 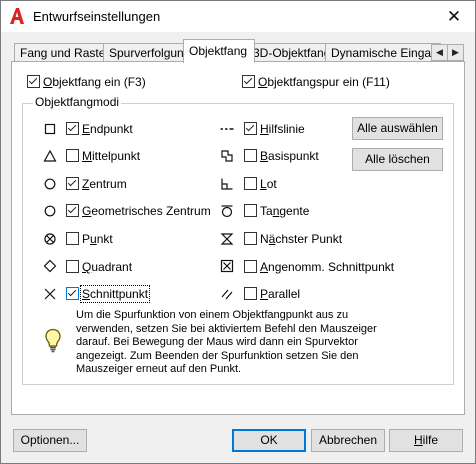 I want to click on extension-icon, so click(x=227, y=129).